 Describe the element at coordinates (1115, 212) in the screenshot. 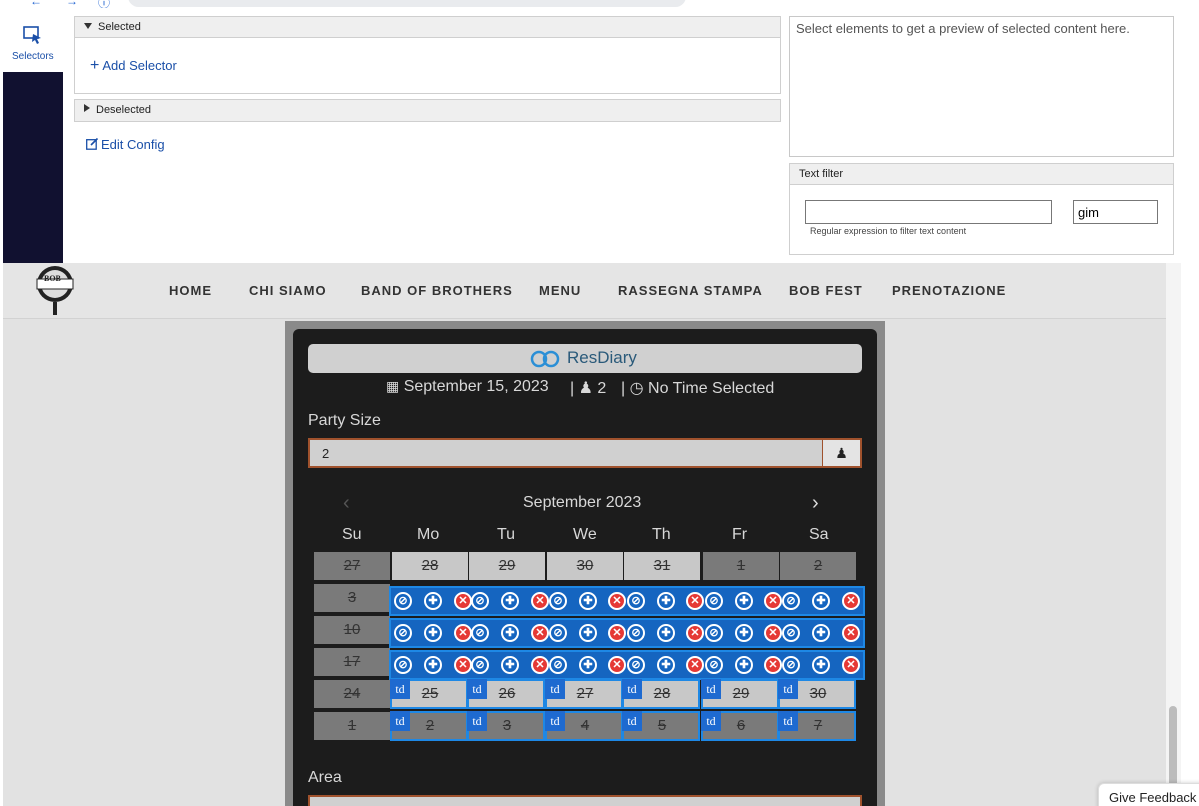

I see `filter-flags-input: gim` at that location.